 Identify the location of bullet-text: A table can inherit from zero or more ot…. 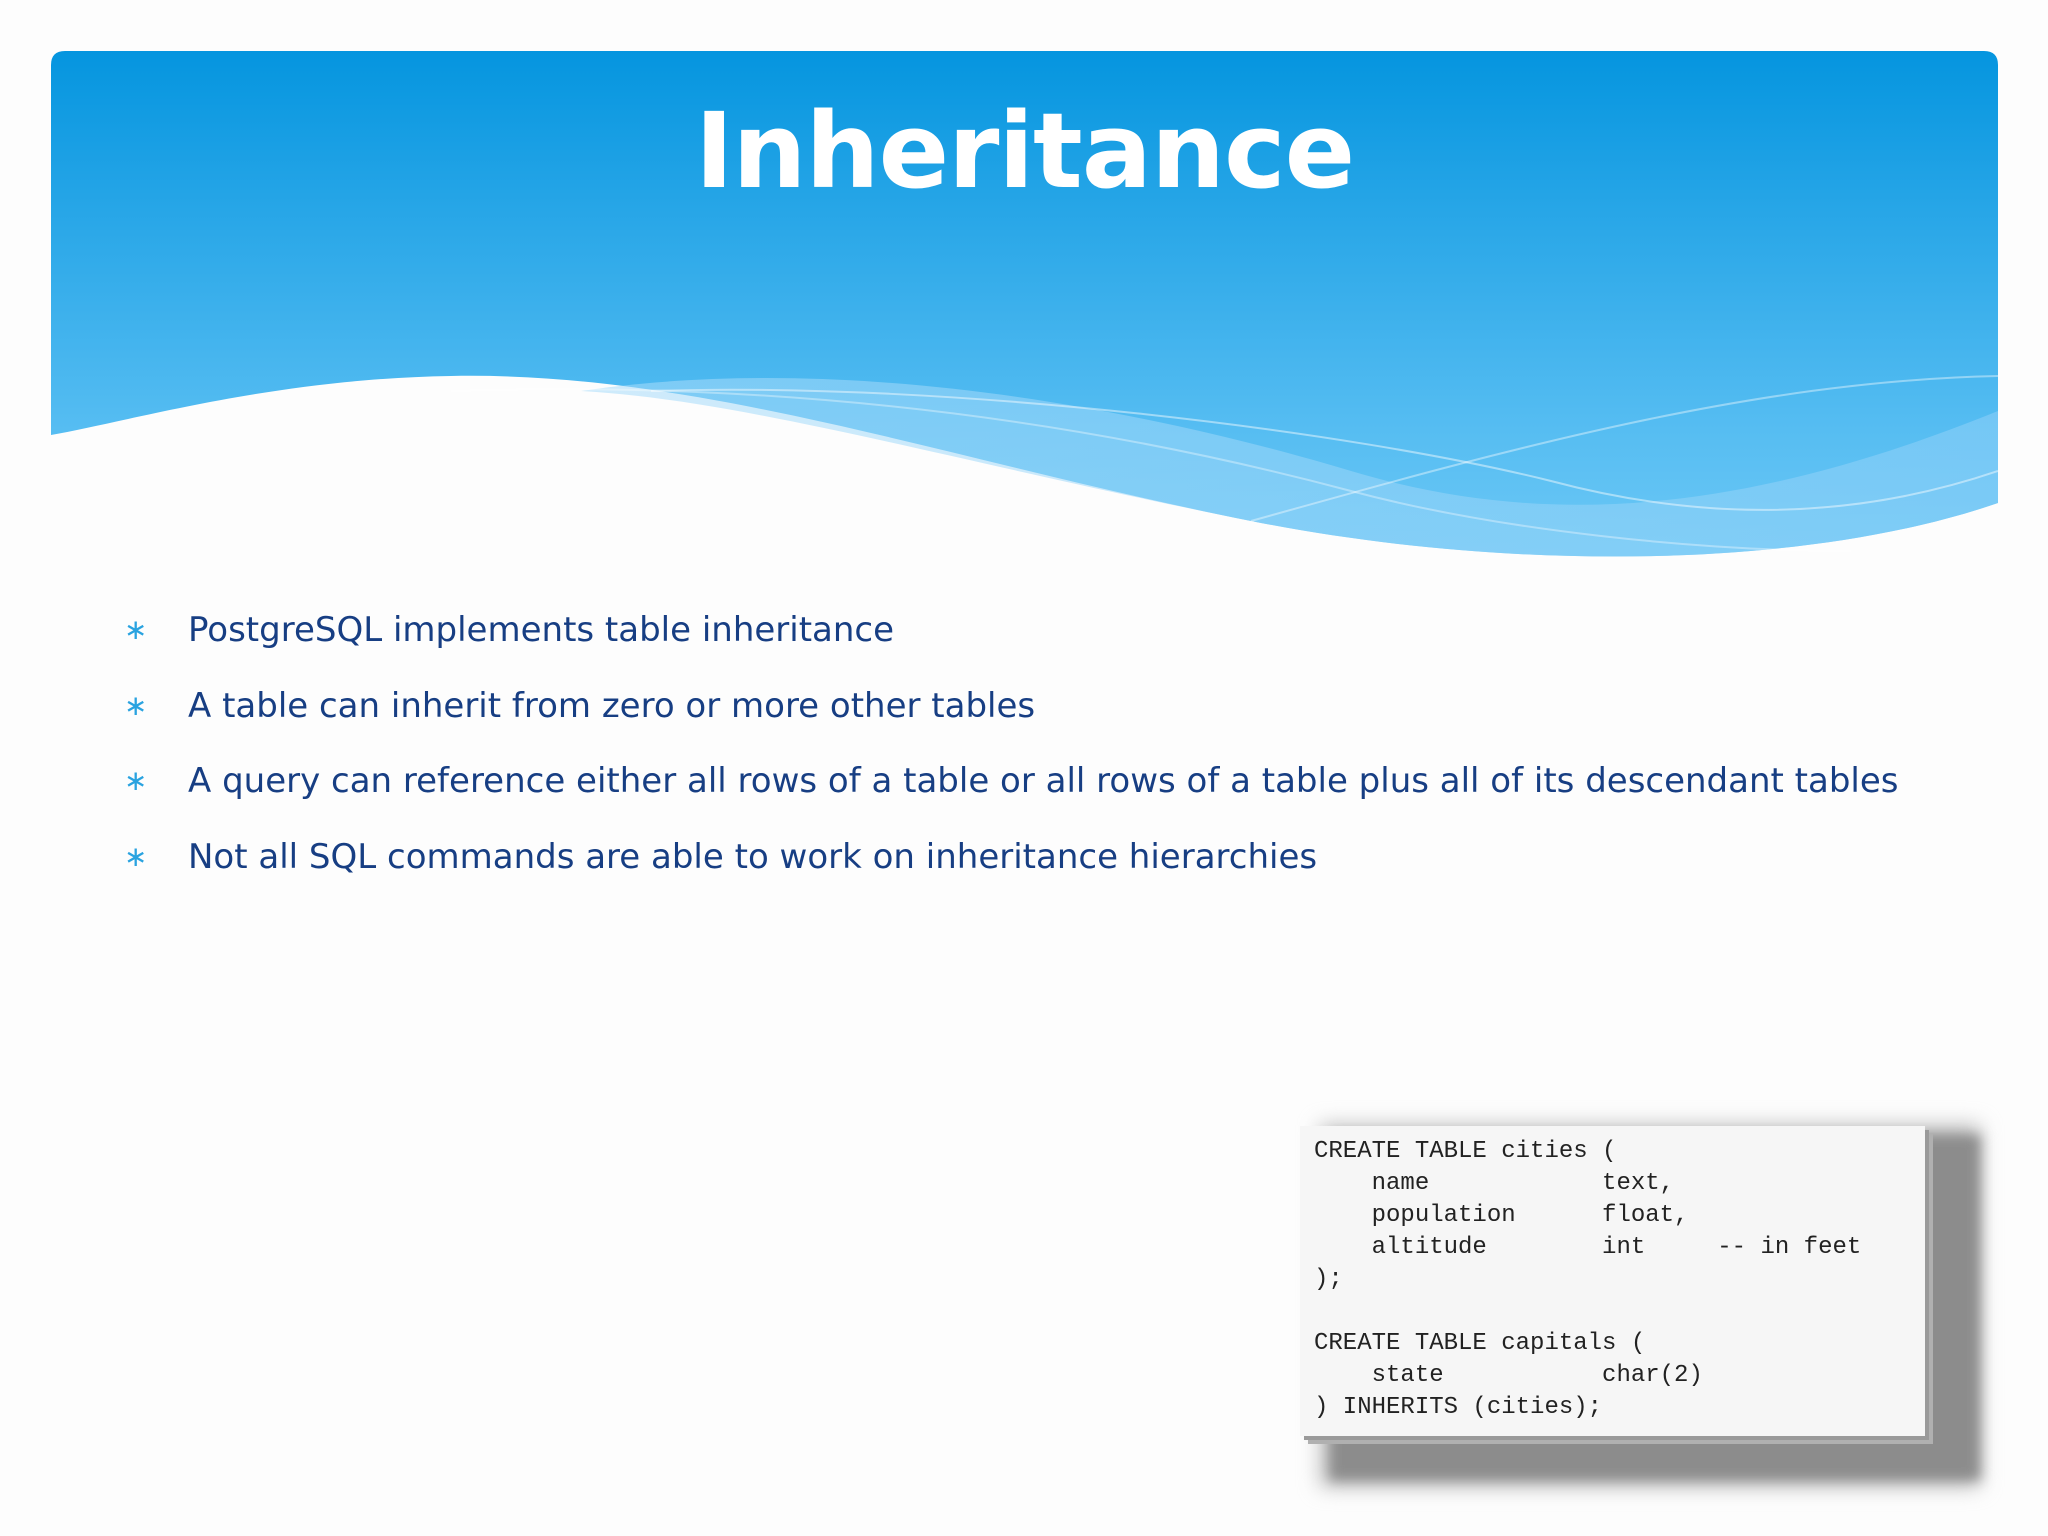
(612, 705).